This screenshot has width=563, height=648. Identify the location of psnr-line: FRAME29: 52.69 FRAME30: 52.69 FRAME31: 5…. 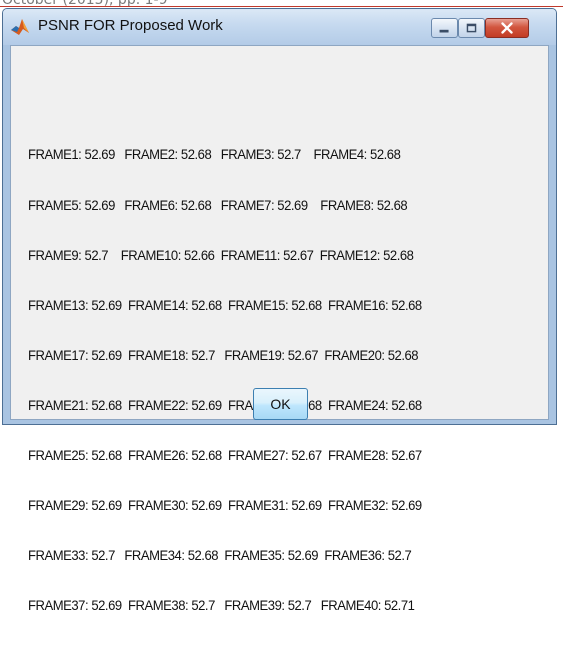
(225, 506).